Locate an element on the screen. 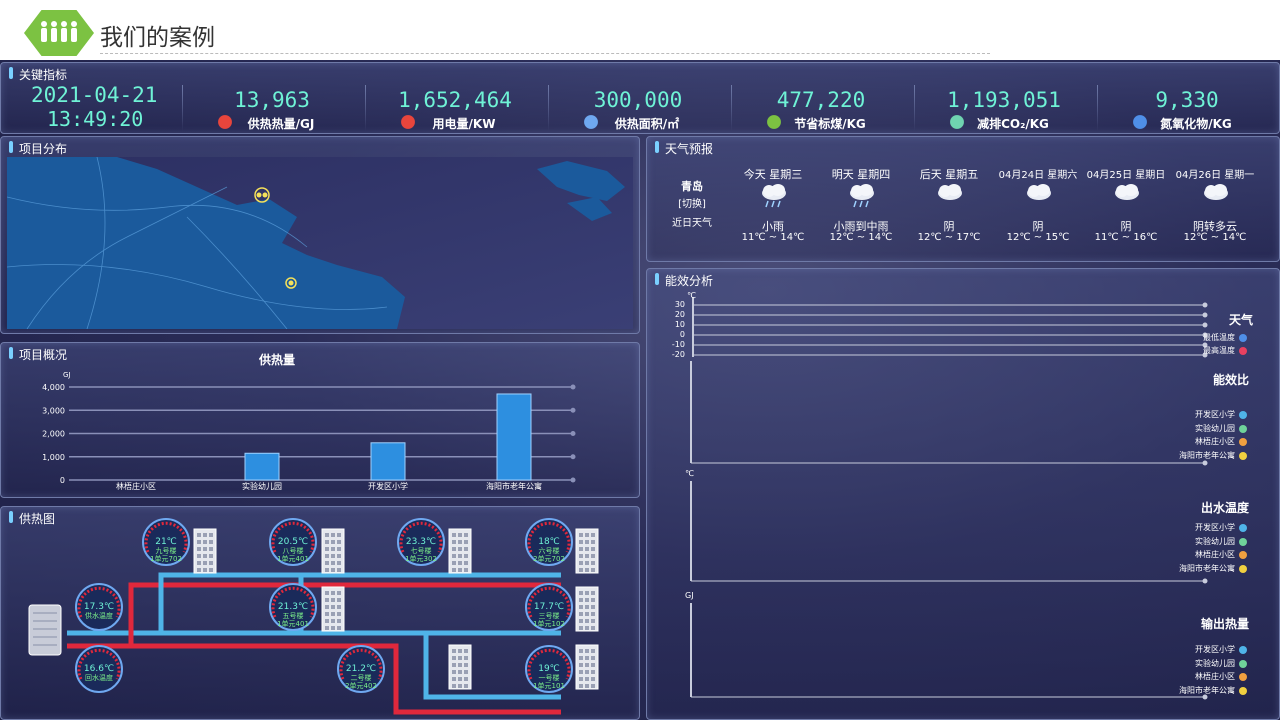 The image size is (1280, 720). kpi-label: 氮氧化物/KG is located at coordinates (1196, 124).